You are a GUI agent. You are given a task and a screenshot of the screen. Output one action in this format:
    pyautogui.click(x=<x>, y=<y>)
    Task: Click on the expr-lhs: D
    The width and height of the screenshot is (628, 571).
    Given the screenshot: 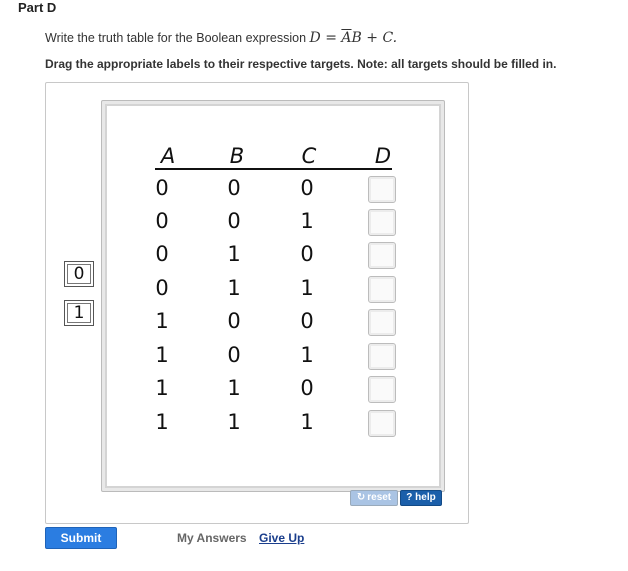 What is the action you would take?
    pyautogui.click(x=315, y=38)
    